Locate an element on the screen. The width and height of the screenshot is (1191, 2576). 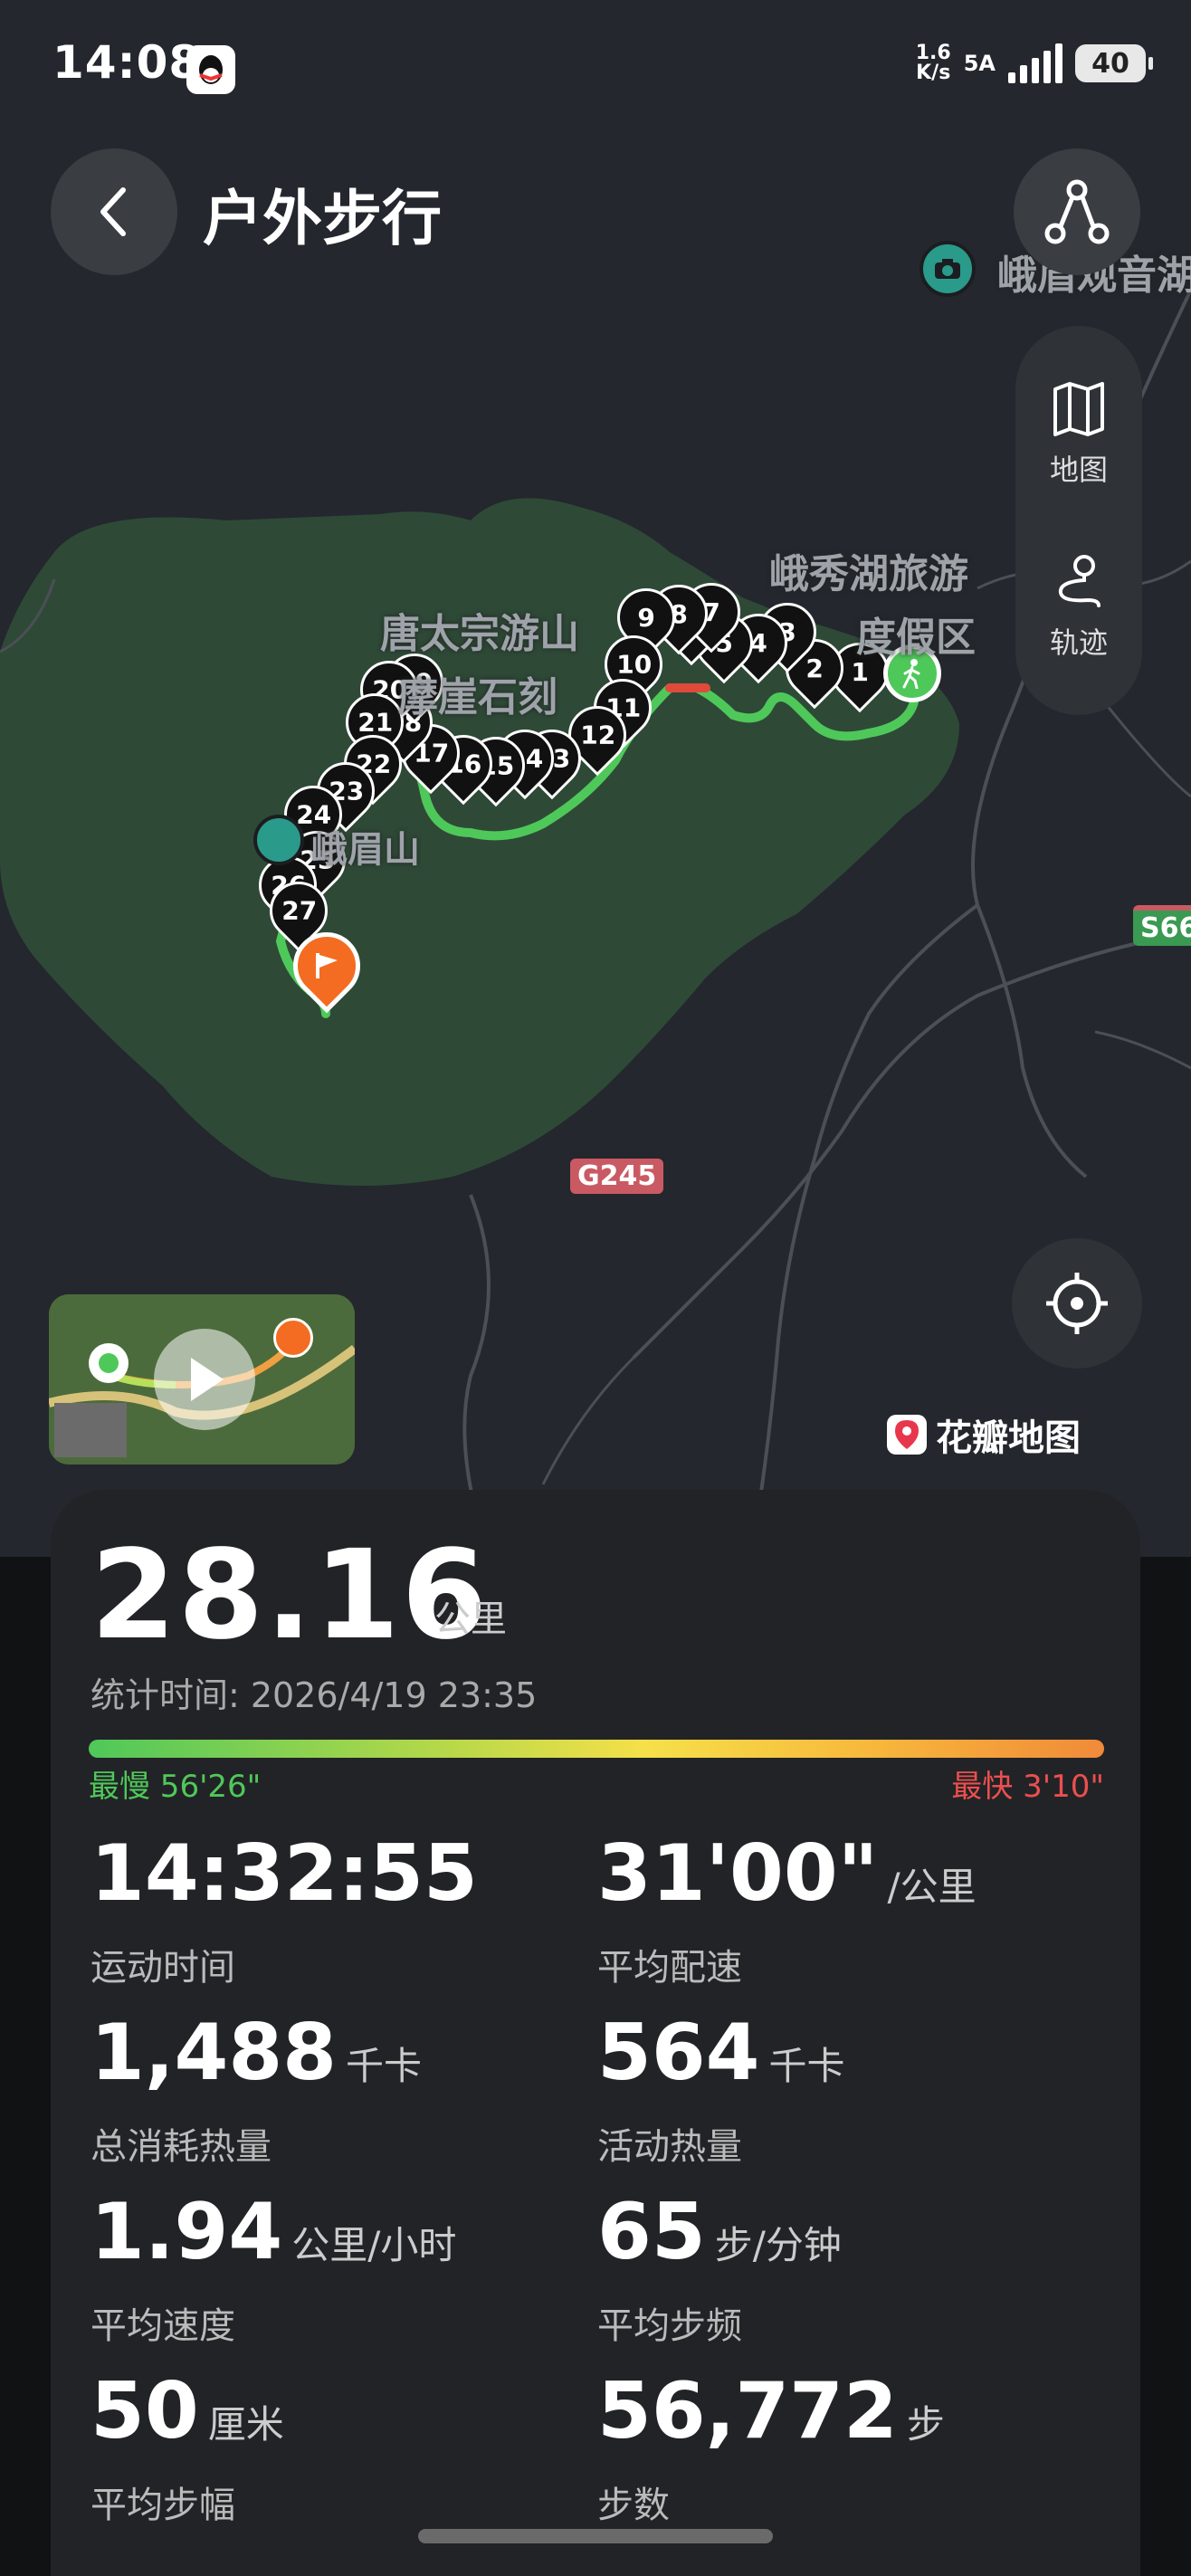
map-view-label: 地图 is located at coordinates (1079, 469).